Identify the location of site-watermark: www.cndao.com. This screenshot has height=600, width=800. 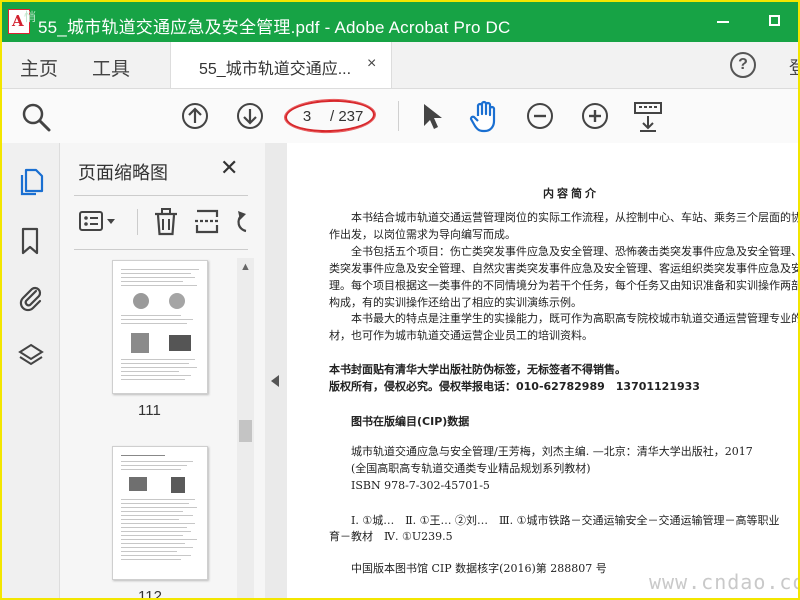
(723, 582).